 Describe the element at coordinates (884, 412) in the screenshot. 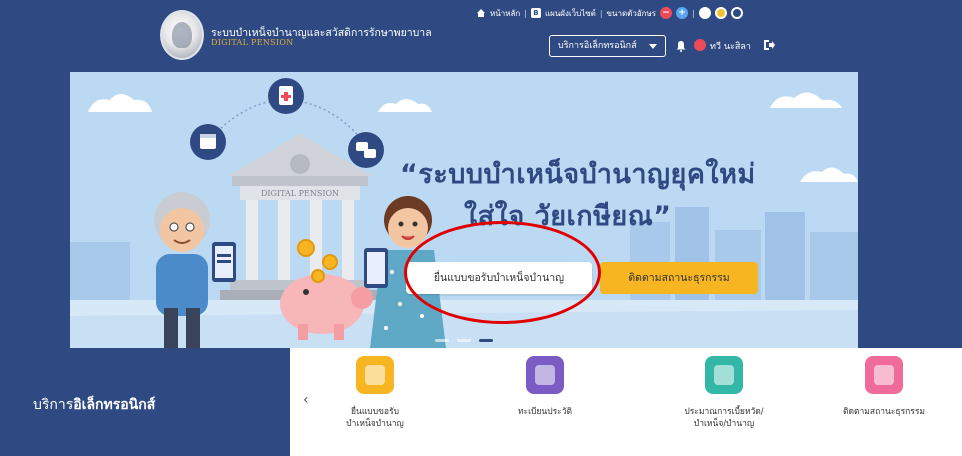

I see `service-item-label: ติดตามสถานะธุรกรรม` at that location.